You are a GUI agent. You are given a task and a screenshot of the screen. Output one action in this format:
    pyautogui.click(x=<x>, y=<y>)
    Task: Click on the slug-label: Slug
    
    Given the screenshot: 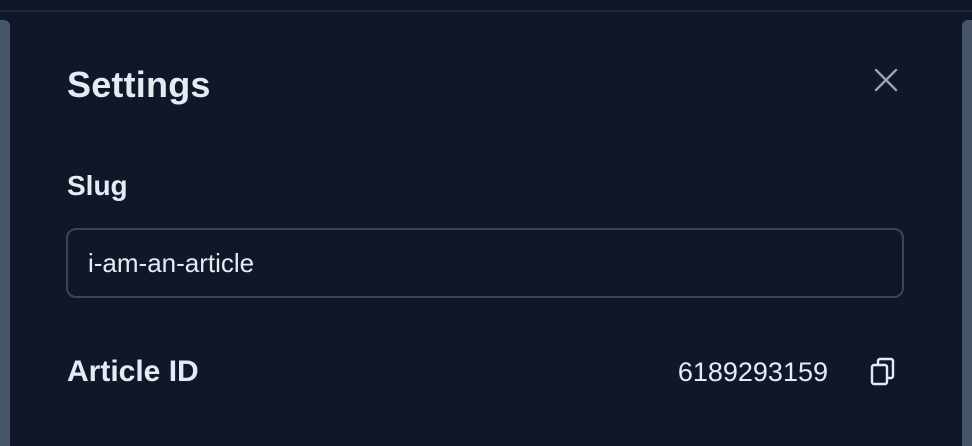 What is the action you would take?
    pyautogui.click(x=97, y=185)
    